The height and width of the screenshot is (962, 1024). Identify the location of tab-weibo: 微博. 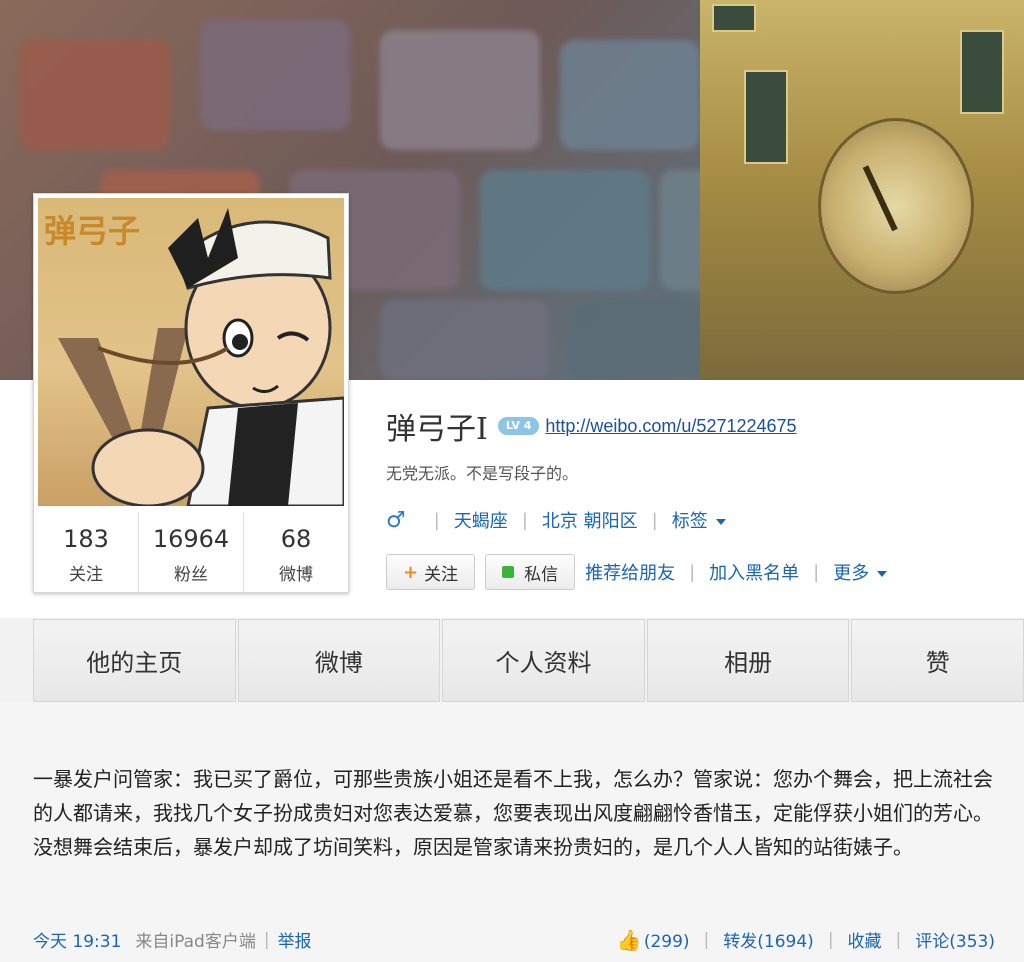
(339, 660).